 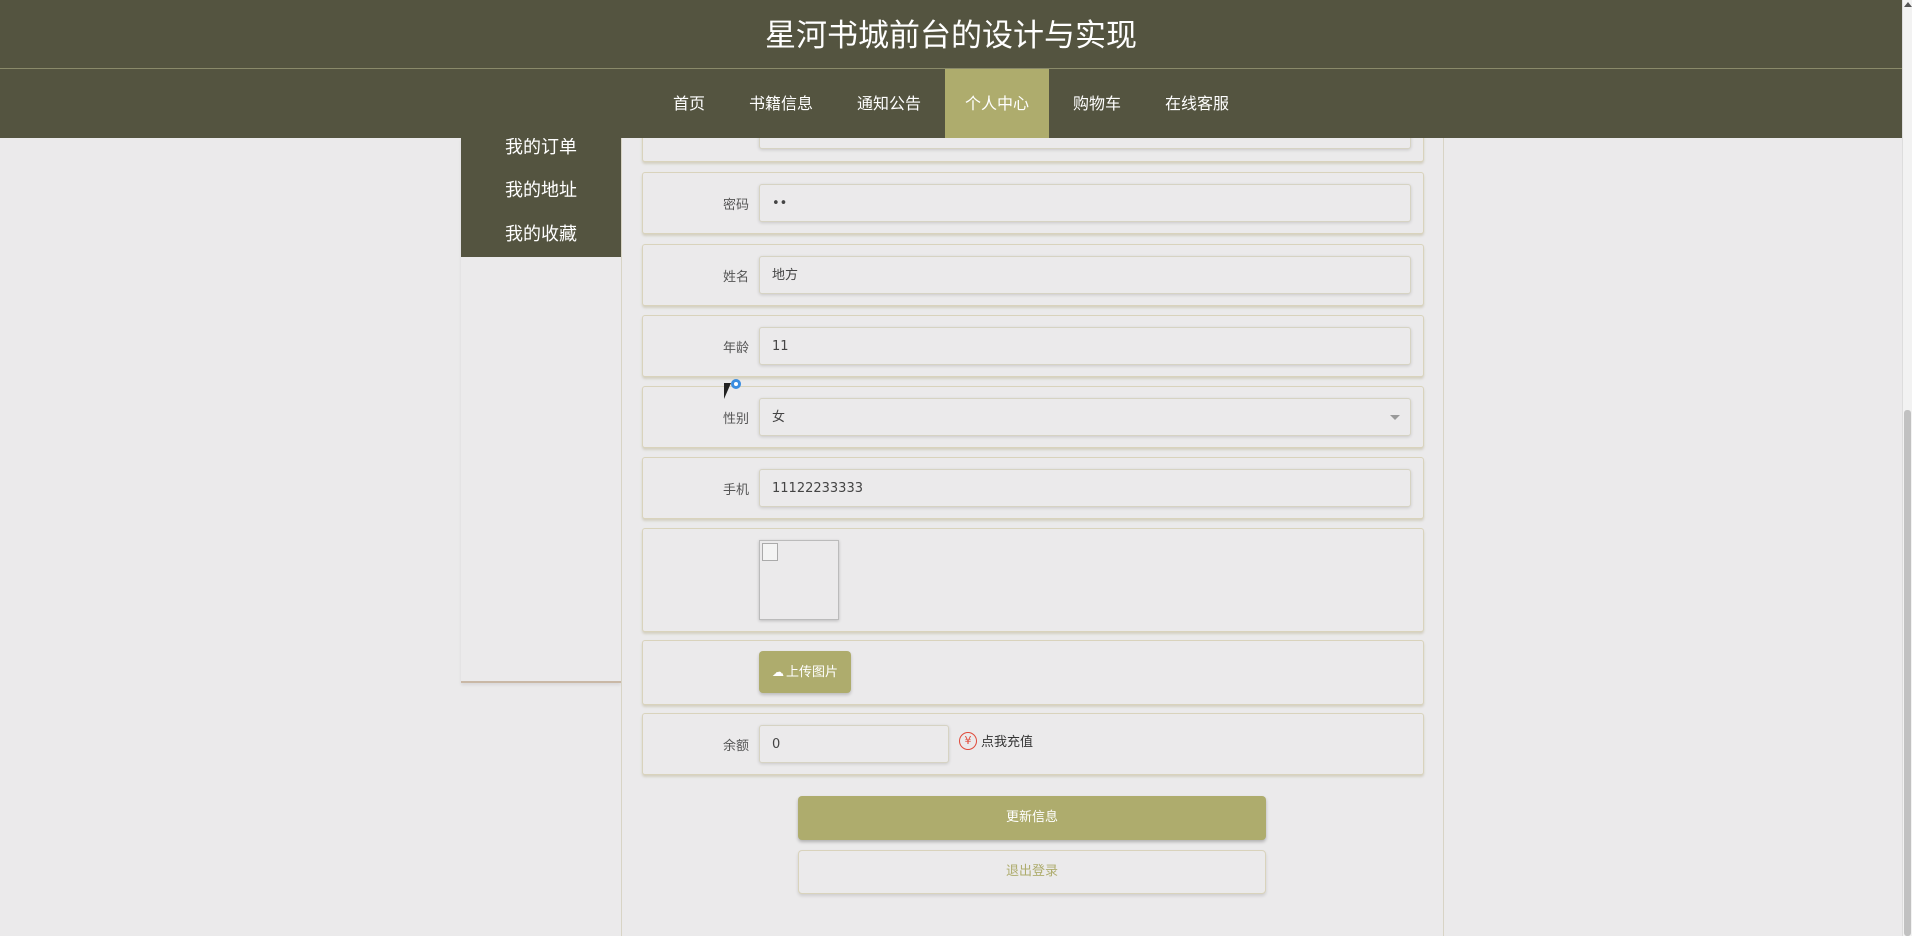 I want to click on form-row-balance: 余额 0 ¥ 点我充值, so click(x=1033, y=744).